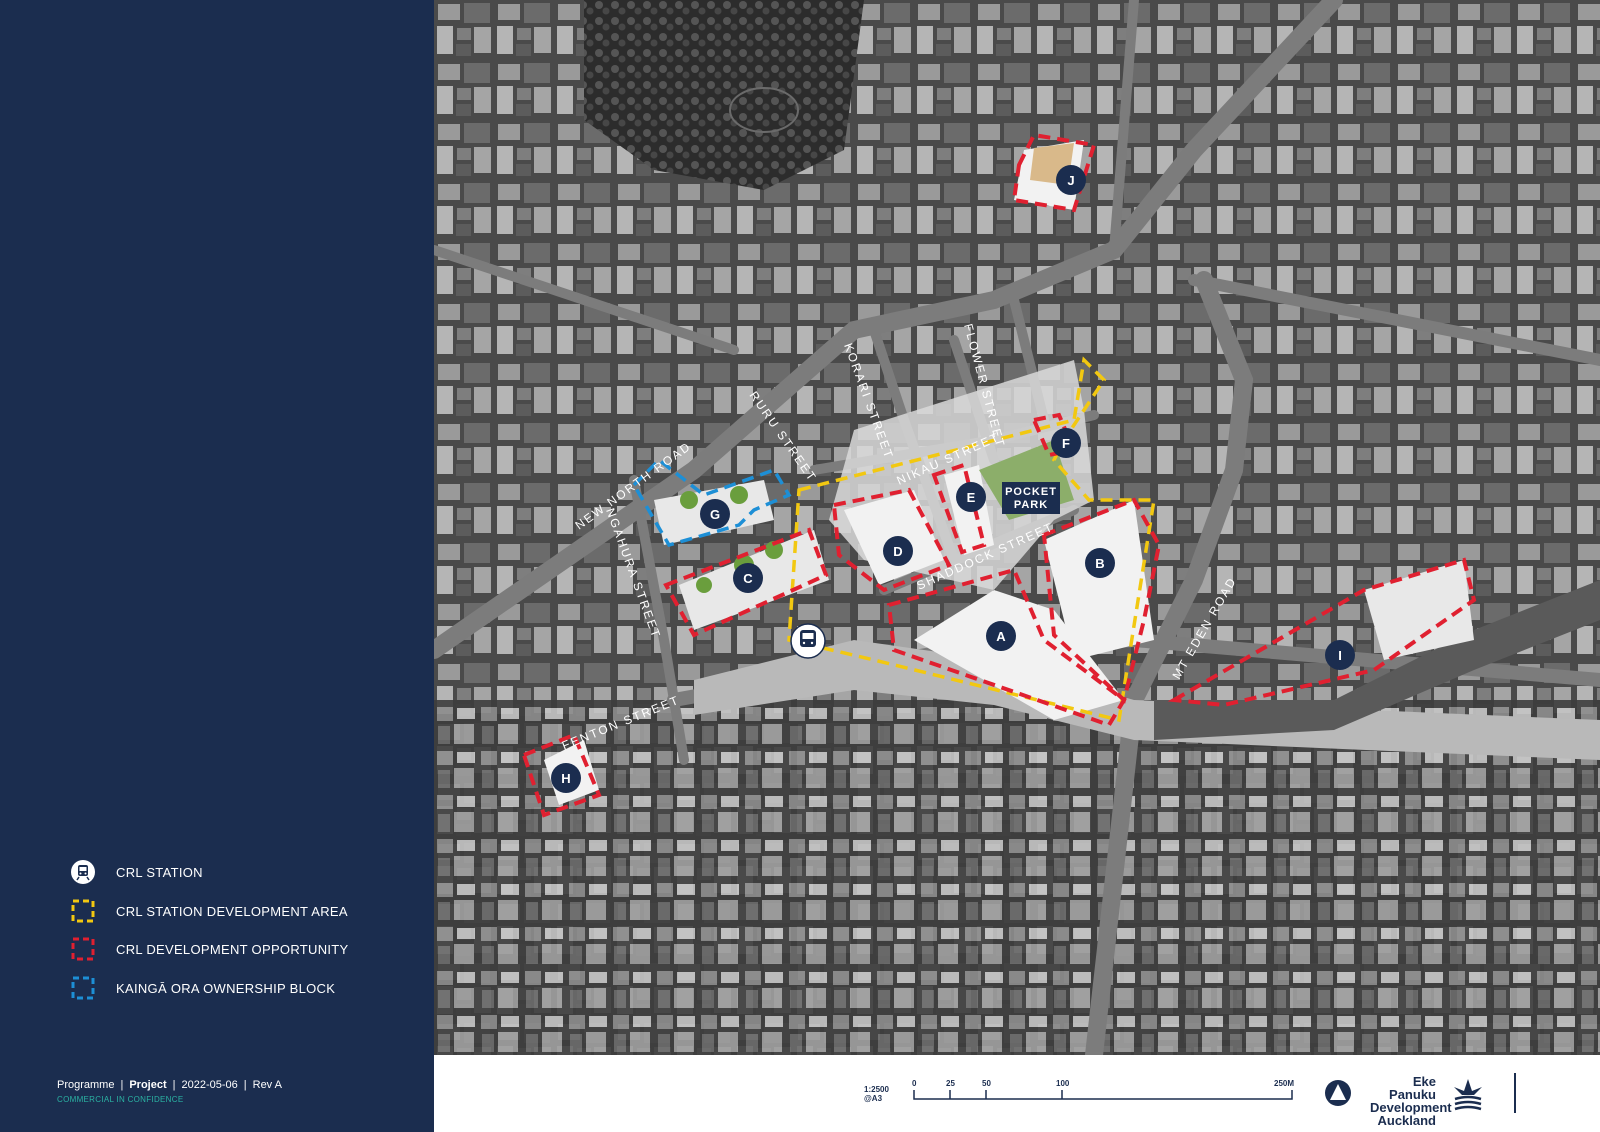  What do you see at coordinates (950, 1083) in the screenshot?
I see `scale-tick-25: 25` at bounding box center [950, 1083].